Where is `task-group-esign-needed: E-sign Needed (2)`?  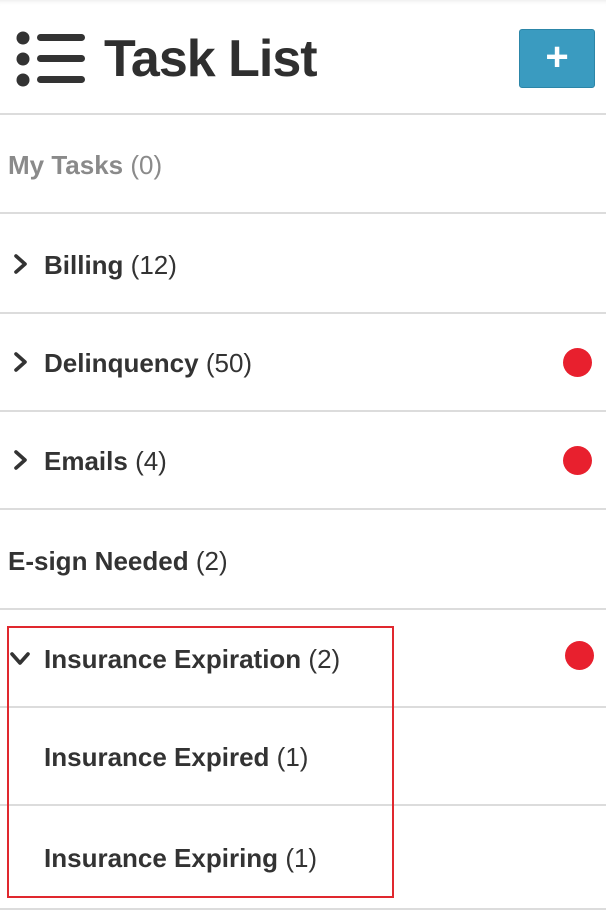 task-group-esign-needed: E-sign Needed (2) is located at coordinates (303, 560).